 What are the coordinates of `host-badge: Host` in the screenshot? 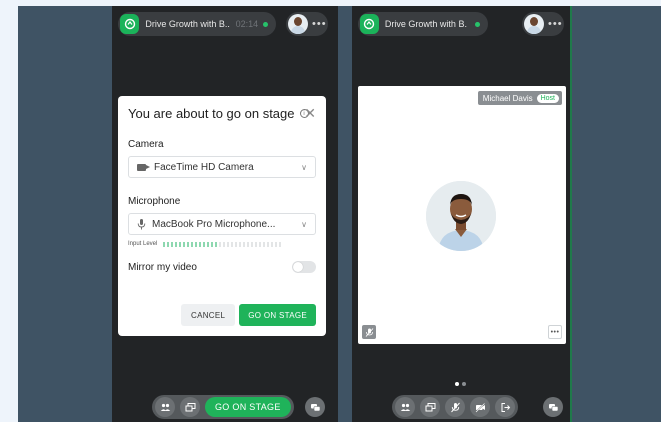 It's located at (547, 98).